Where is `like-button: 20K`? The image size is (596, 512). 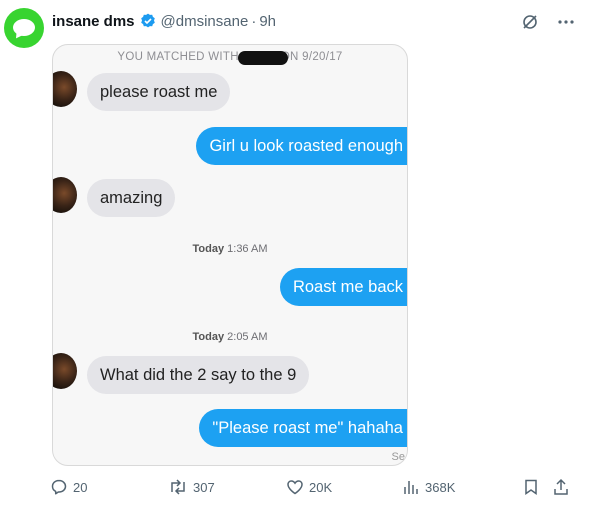
like-button: 20K is located at coordinates (309, 487).